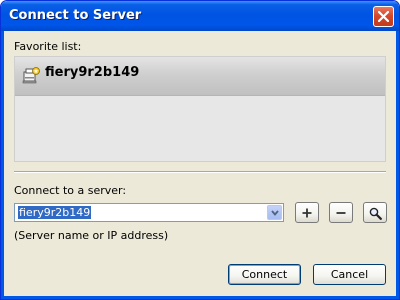 The width and height of the screenshot is (400, 300). What do you see at coordinates (349, 274) in the screenshot?
I see `cancel-button: Cancel` at bounding box center [349, 274].